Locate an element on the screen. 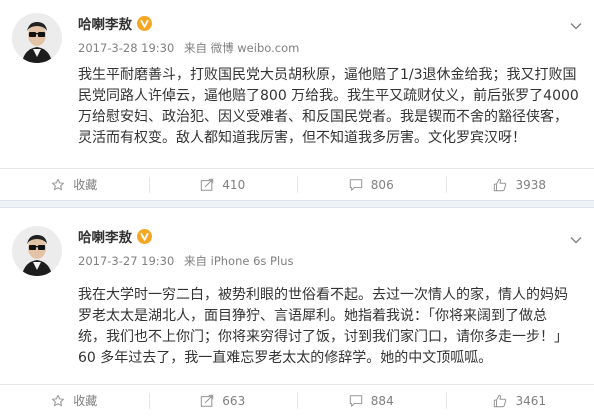  like-button: 3938 is located at coordinates (519, 184).